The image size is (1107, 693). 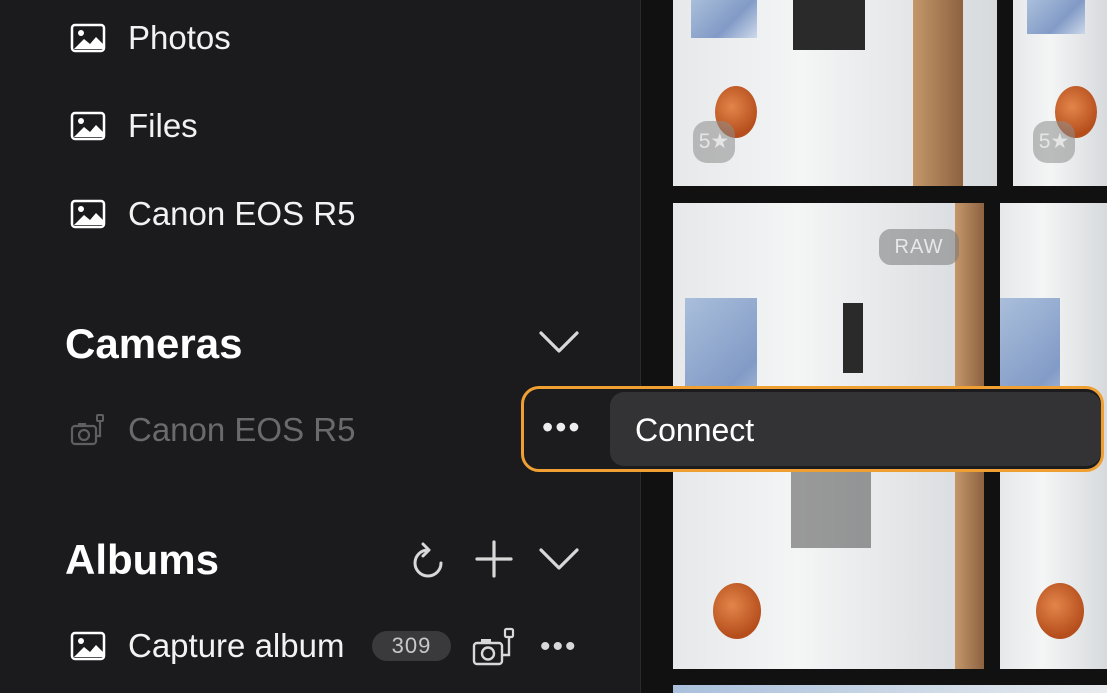 I want to click on camera-actions-popup: ••• Connect, so click(x=812, y=429).